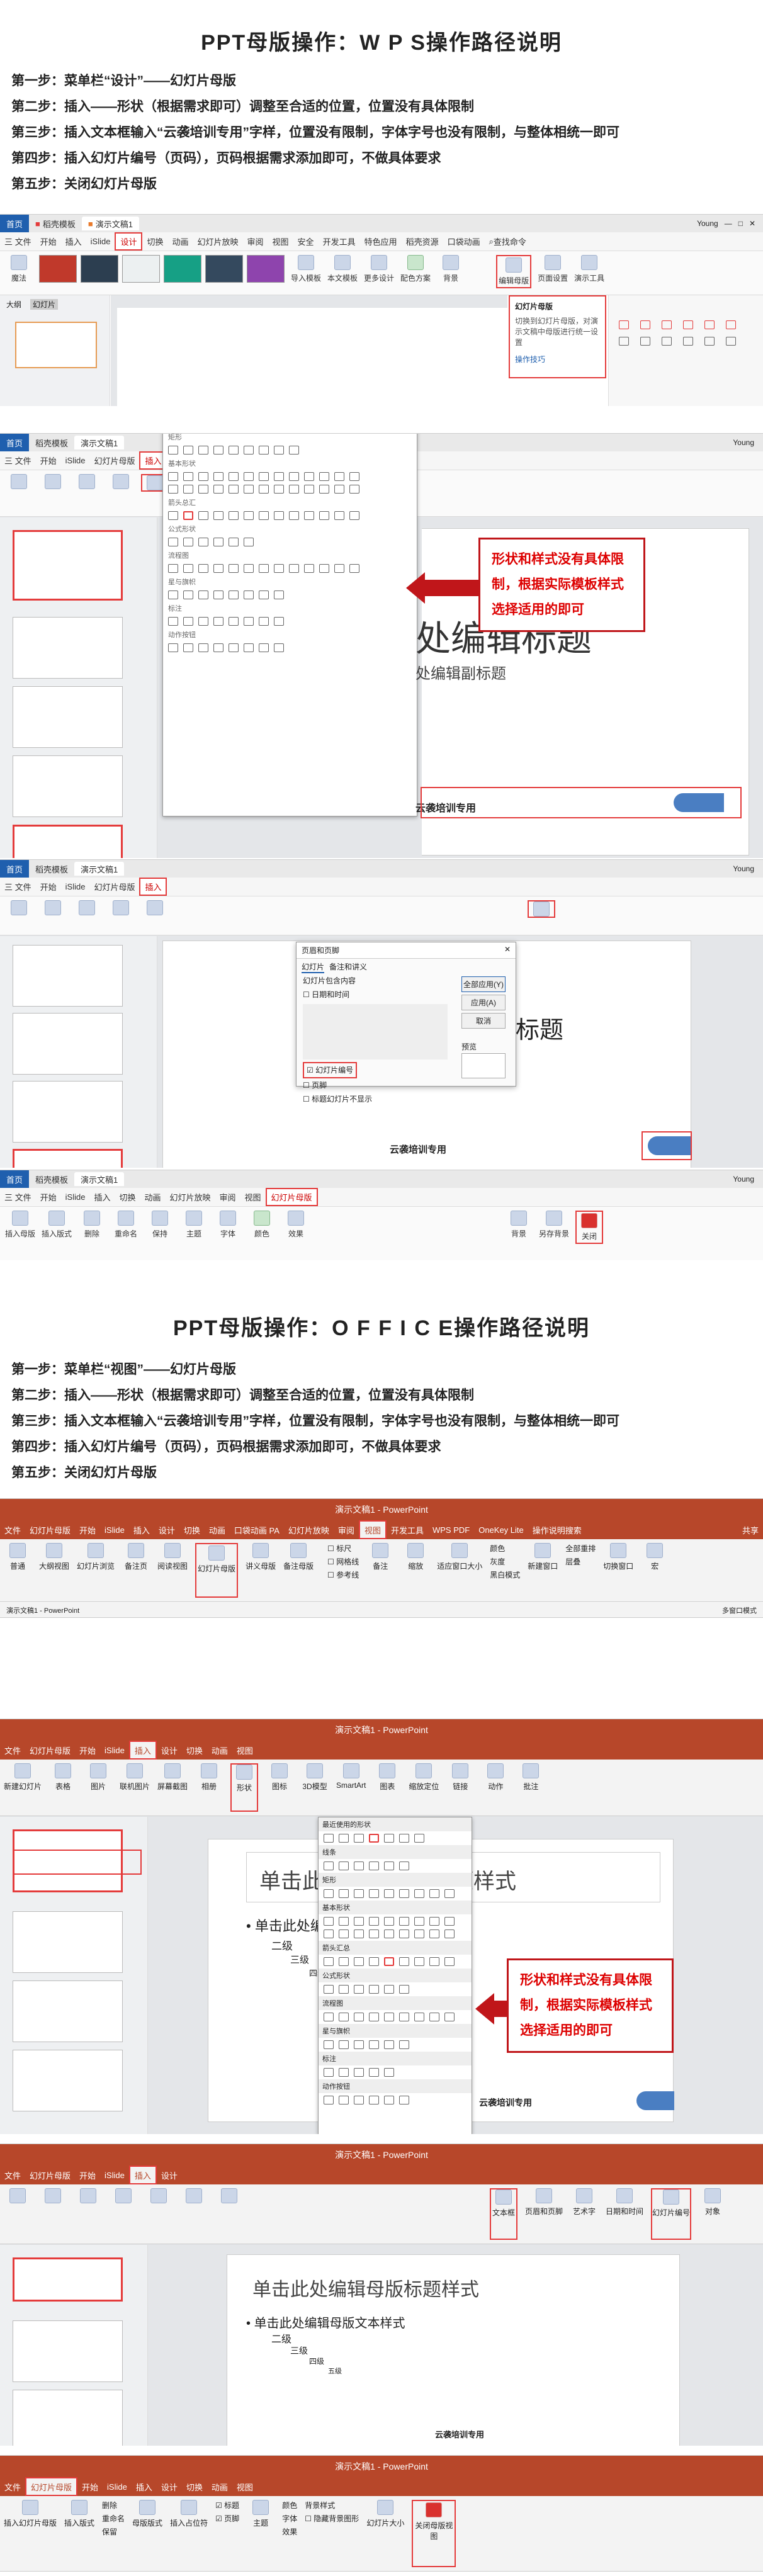 Image resolution: width=763 pixels, height=2576 pixels. Describe the element at coordinates (343, 1561) in the screenshot. I see `gridlines-checkbox: ☐ 网格线` at that location.